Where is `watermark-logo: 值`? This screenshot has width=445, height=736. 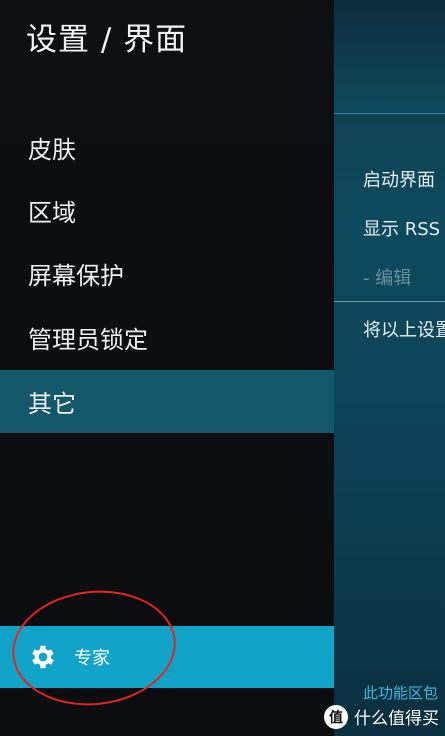
watermark-logo: 值 is located at coordinates (336, 716).